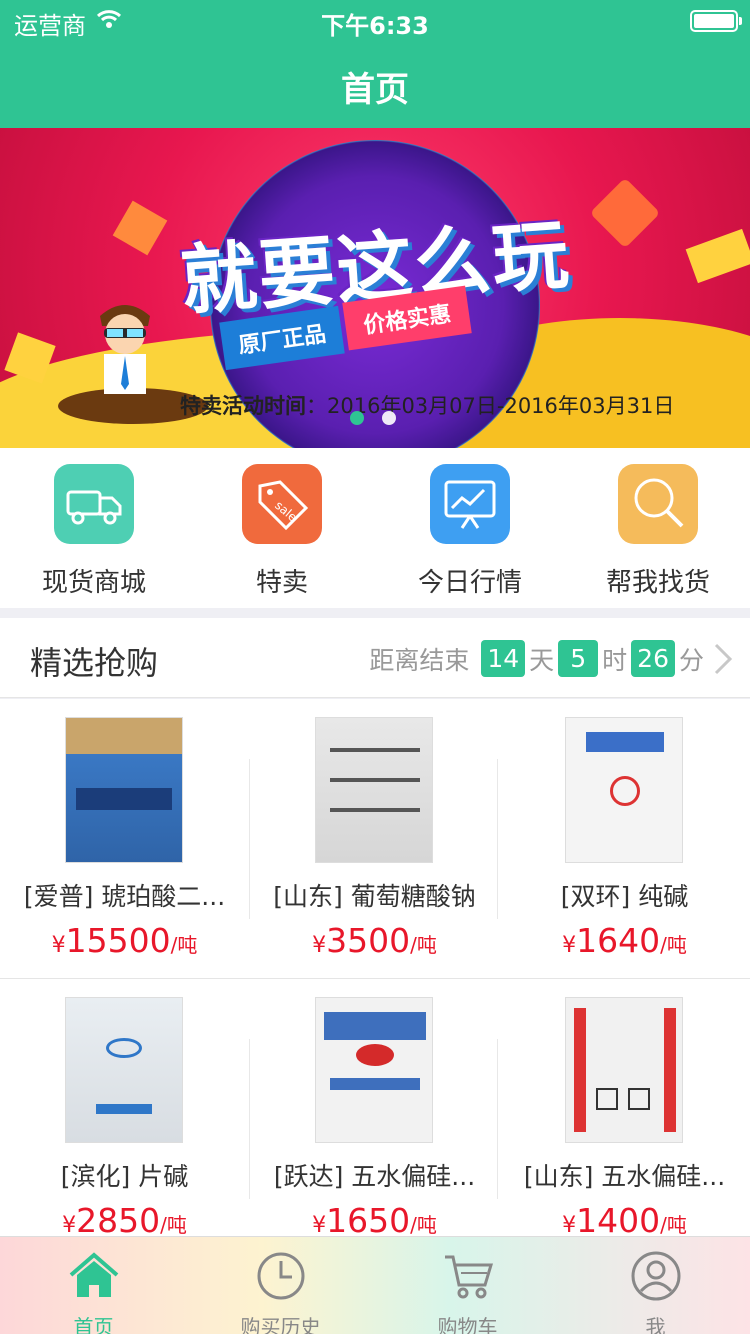 The width and height of the screenshot is (750, 1334). Describe the element at coordinates (657, 583) in the screenshot. I see `category-label: 帮我找货` at that location.